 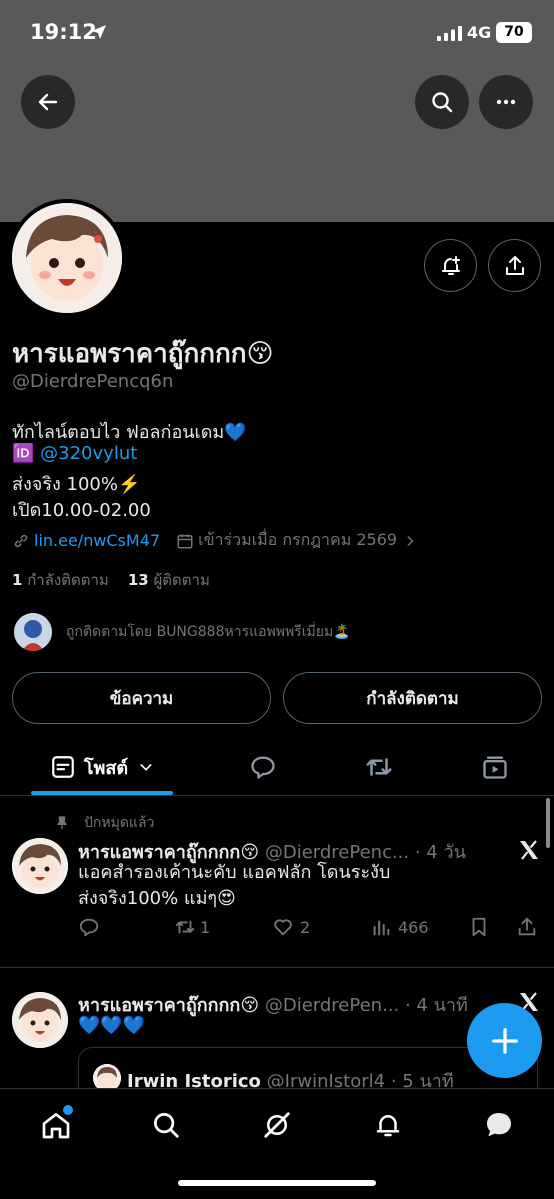 What do you see at coordinates (60, 580) in the screenshot?
I see `following-count-link: 1 กำลังติดตาม` at bounding box center [60, 580].